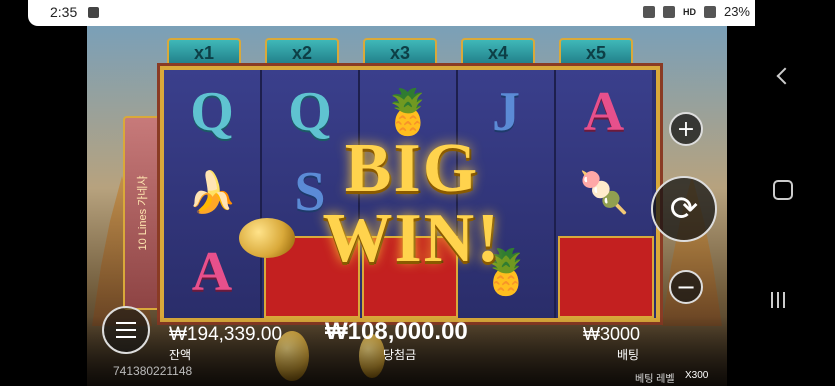 The width and height of the screenshot is (835, 386). I want to click on win-value: ₩108,000.00, so click(396, 331).